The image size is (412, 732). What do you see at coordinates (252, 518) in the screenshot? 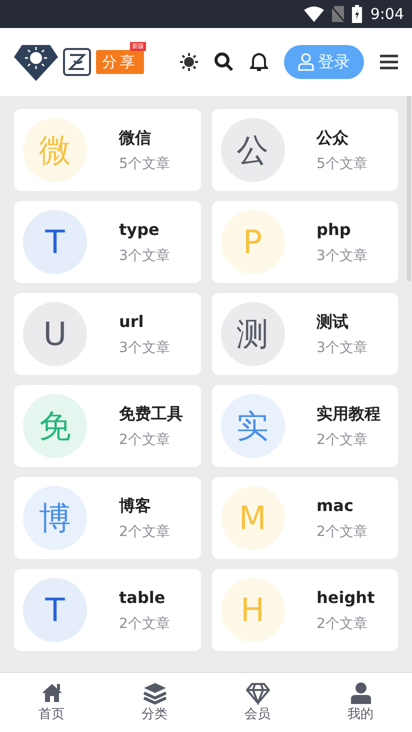
I see `letter-avatar: M` at bounding box center [252, 518].